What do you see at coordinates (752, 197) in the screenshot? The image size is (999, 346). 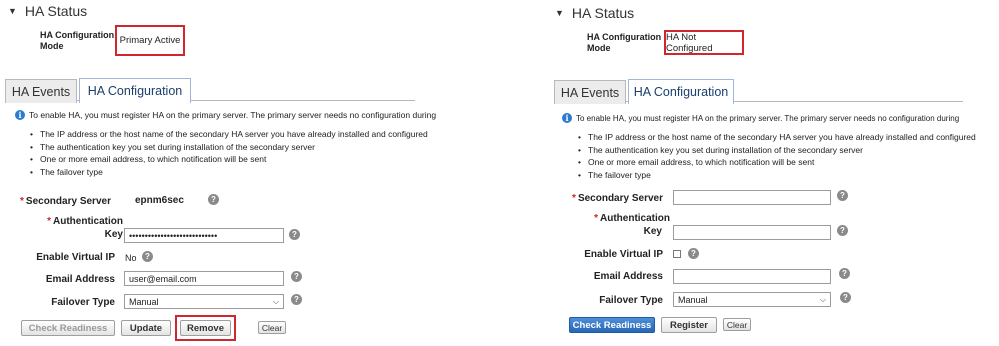 I see `secondary-server-input` at bounding box center [752, 197].